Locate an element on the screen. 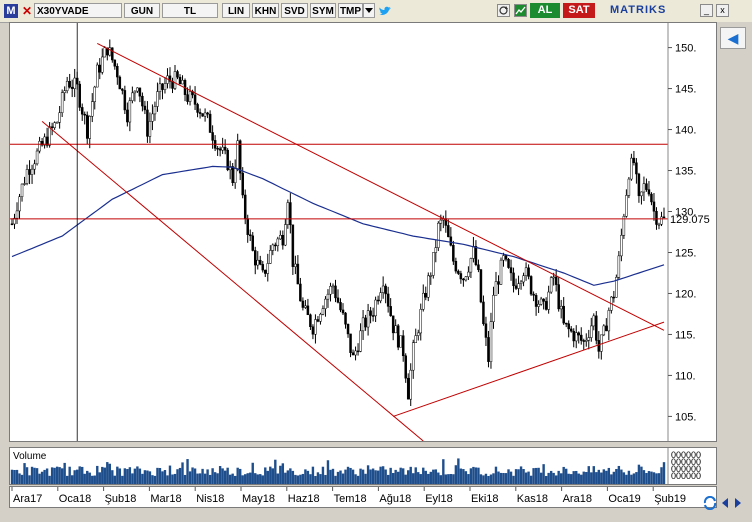  linear-scale-button: LIN is located at coordinates (236, 10).